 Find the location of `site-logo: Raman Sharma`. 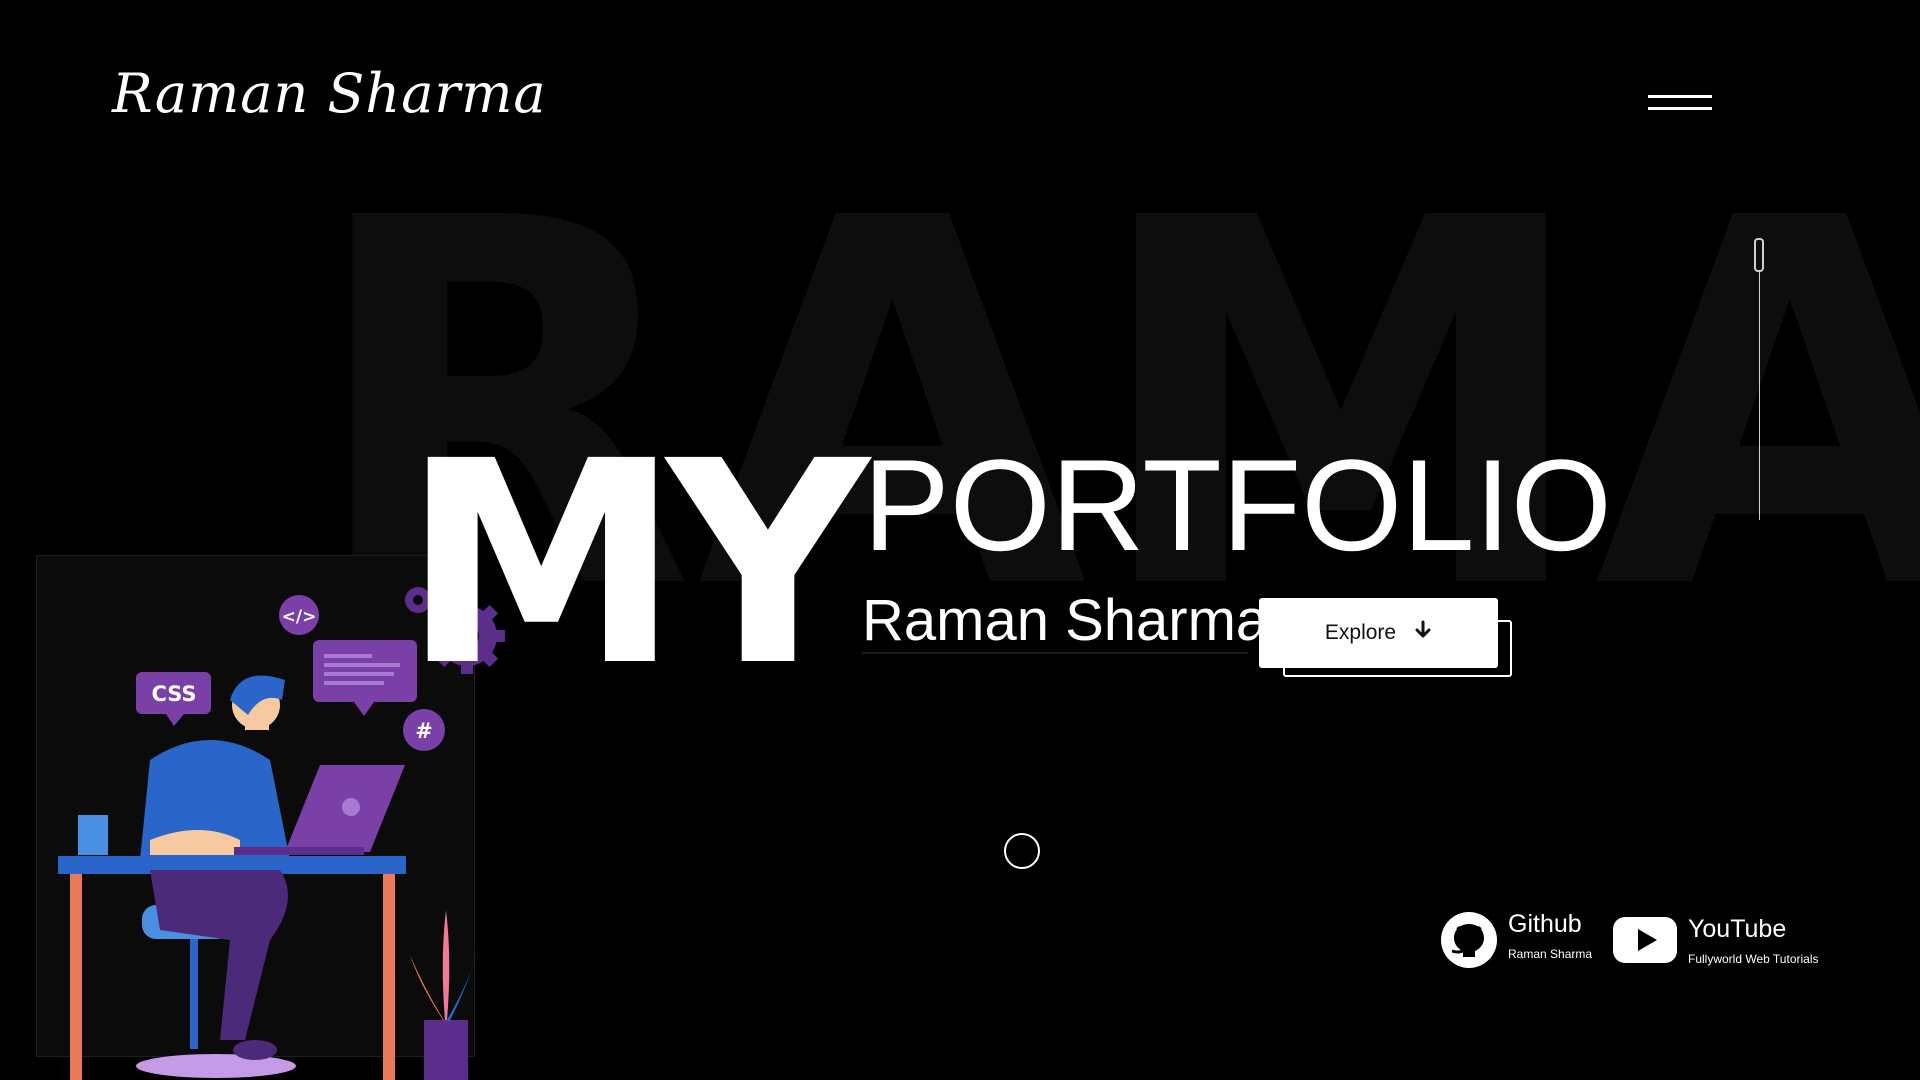

site-logo: Raman Sharma is located at coordinates (329, 93).